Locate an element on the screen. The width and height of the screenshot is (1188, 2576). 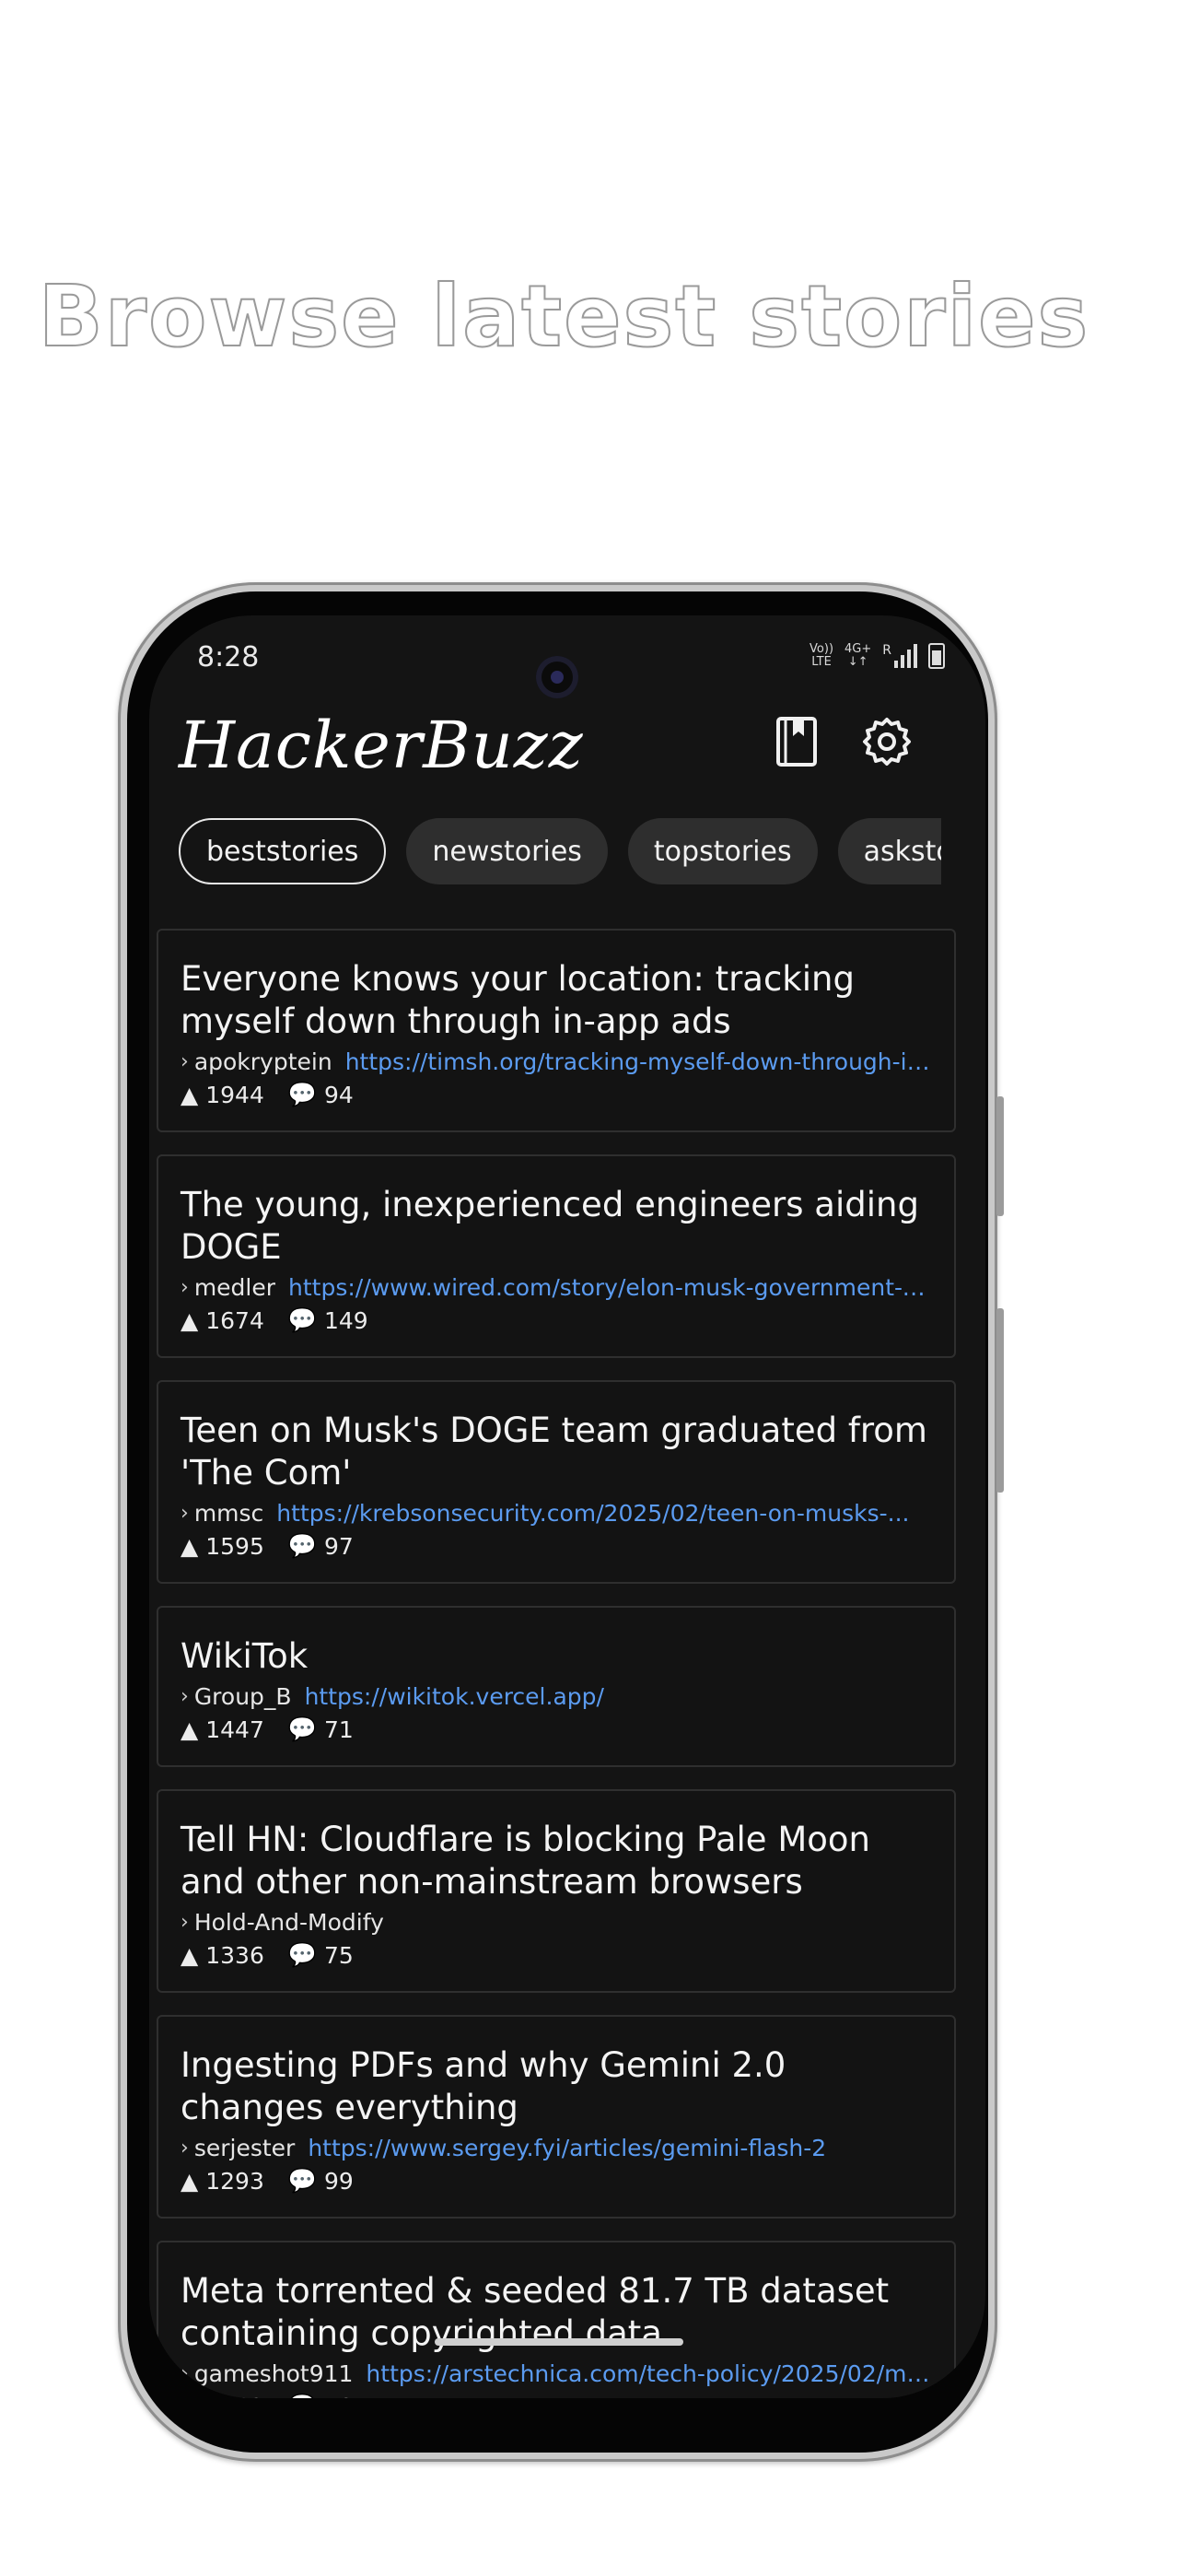
tab-topstories: topstories is located at coordinates (722, 851).